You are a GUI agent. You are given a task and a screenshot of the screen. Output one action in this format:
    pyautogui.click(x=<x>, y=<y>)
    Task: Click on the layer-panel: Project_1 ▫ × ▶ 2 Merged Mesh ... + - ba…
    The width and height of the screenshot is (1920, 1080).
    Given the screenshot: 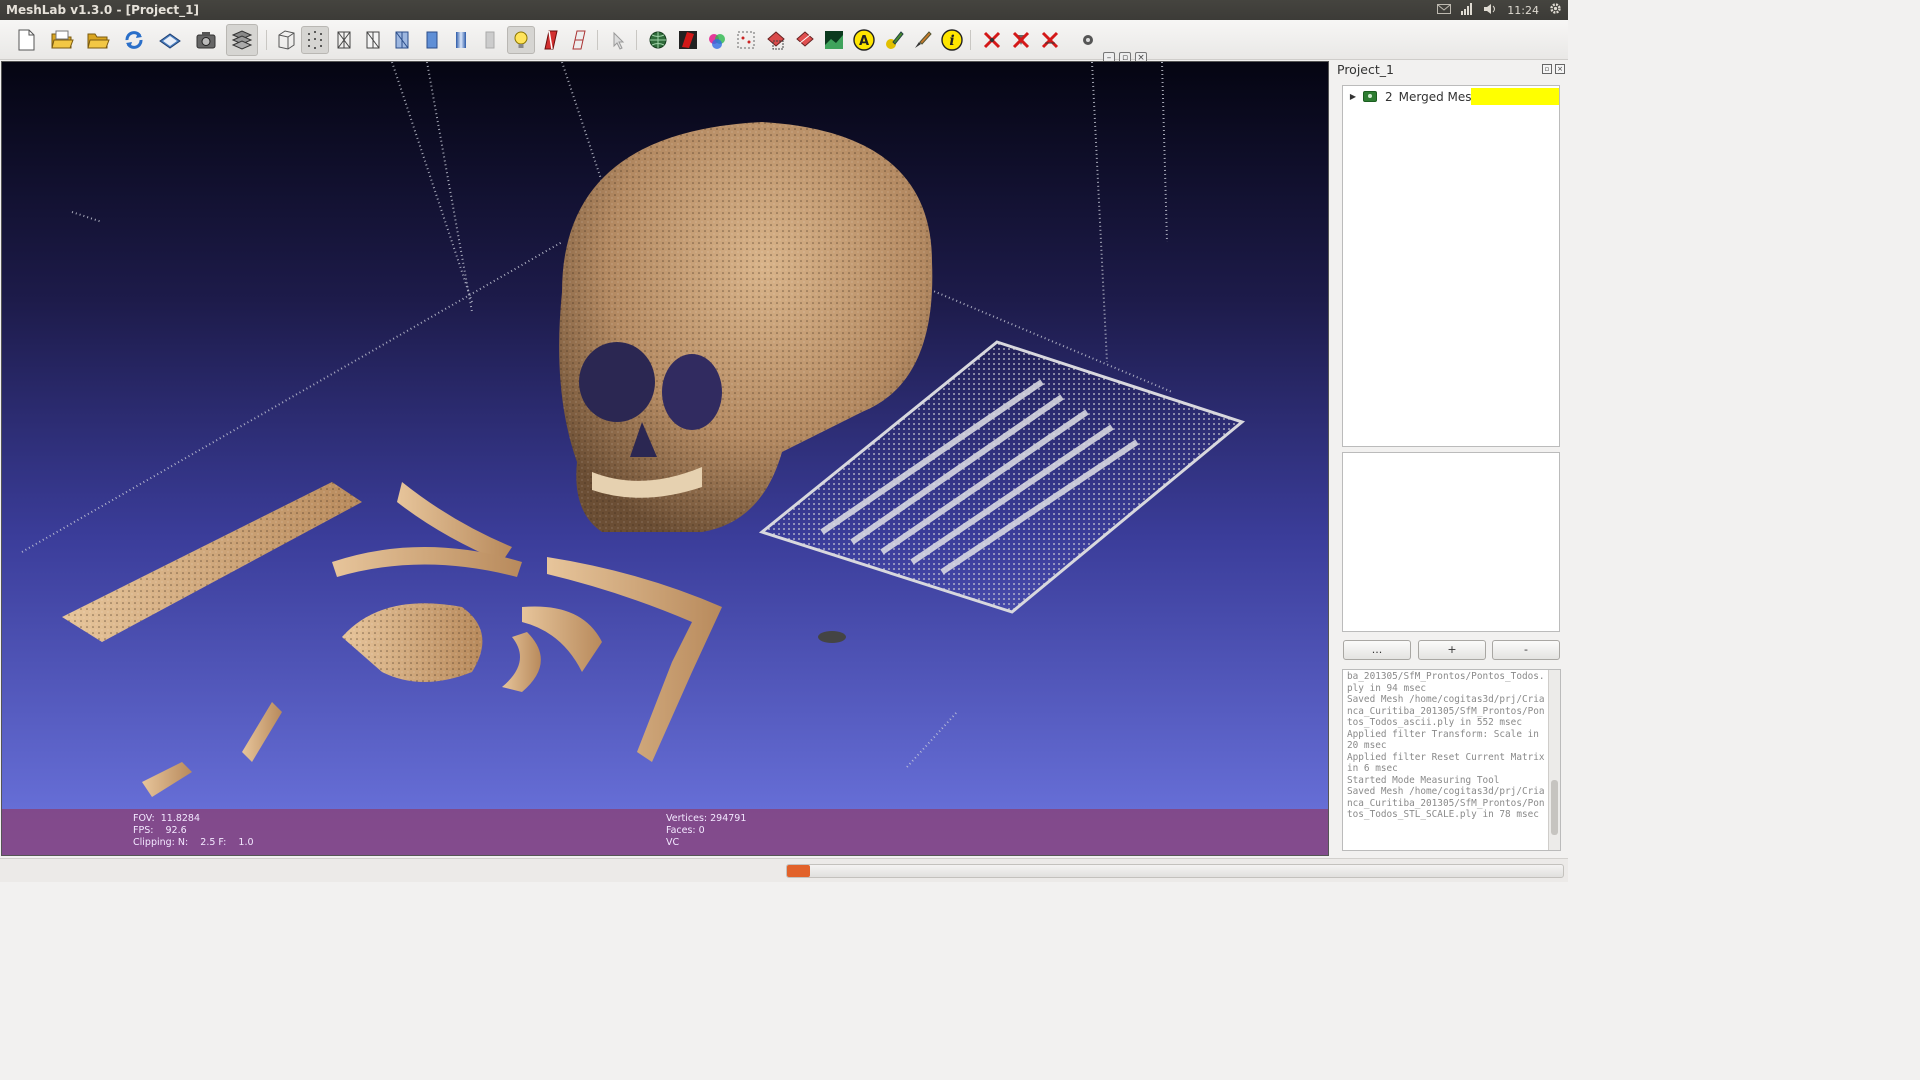 What is the action you would take?
    pyautogui.click(x=1451, y=460)
    